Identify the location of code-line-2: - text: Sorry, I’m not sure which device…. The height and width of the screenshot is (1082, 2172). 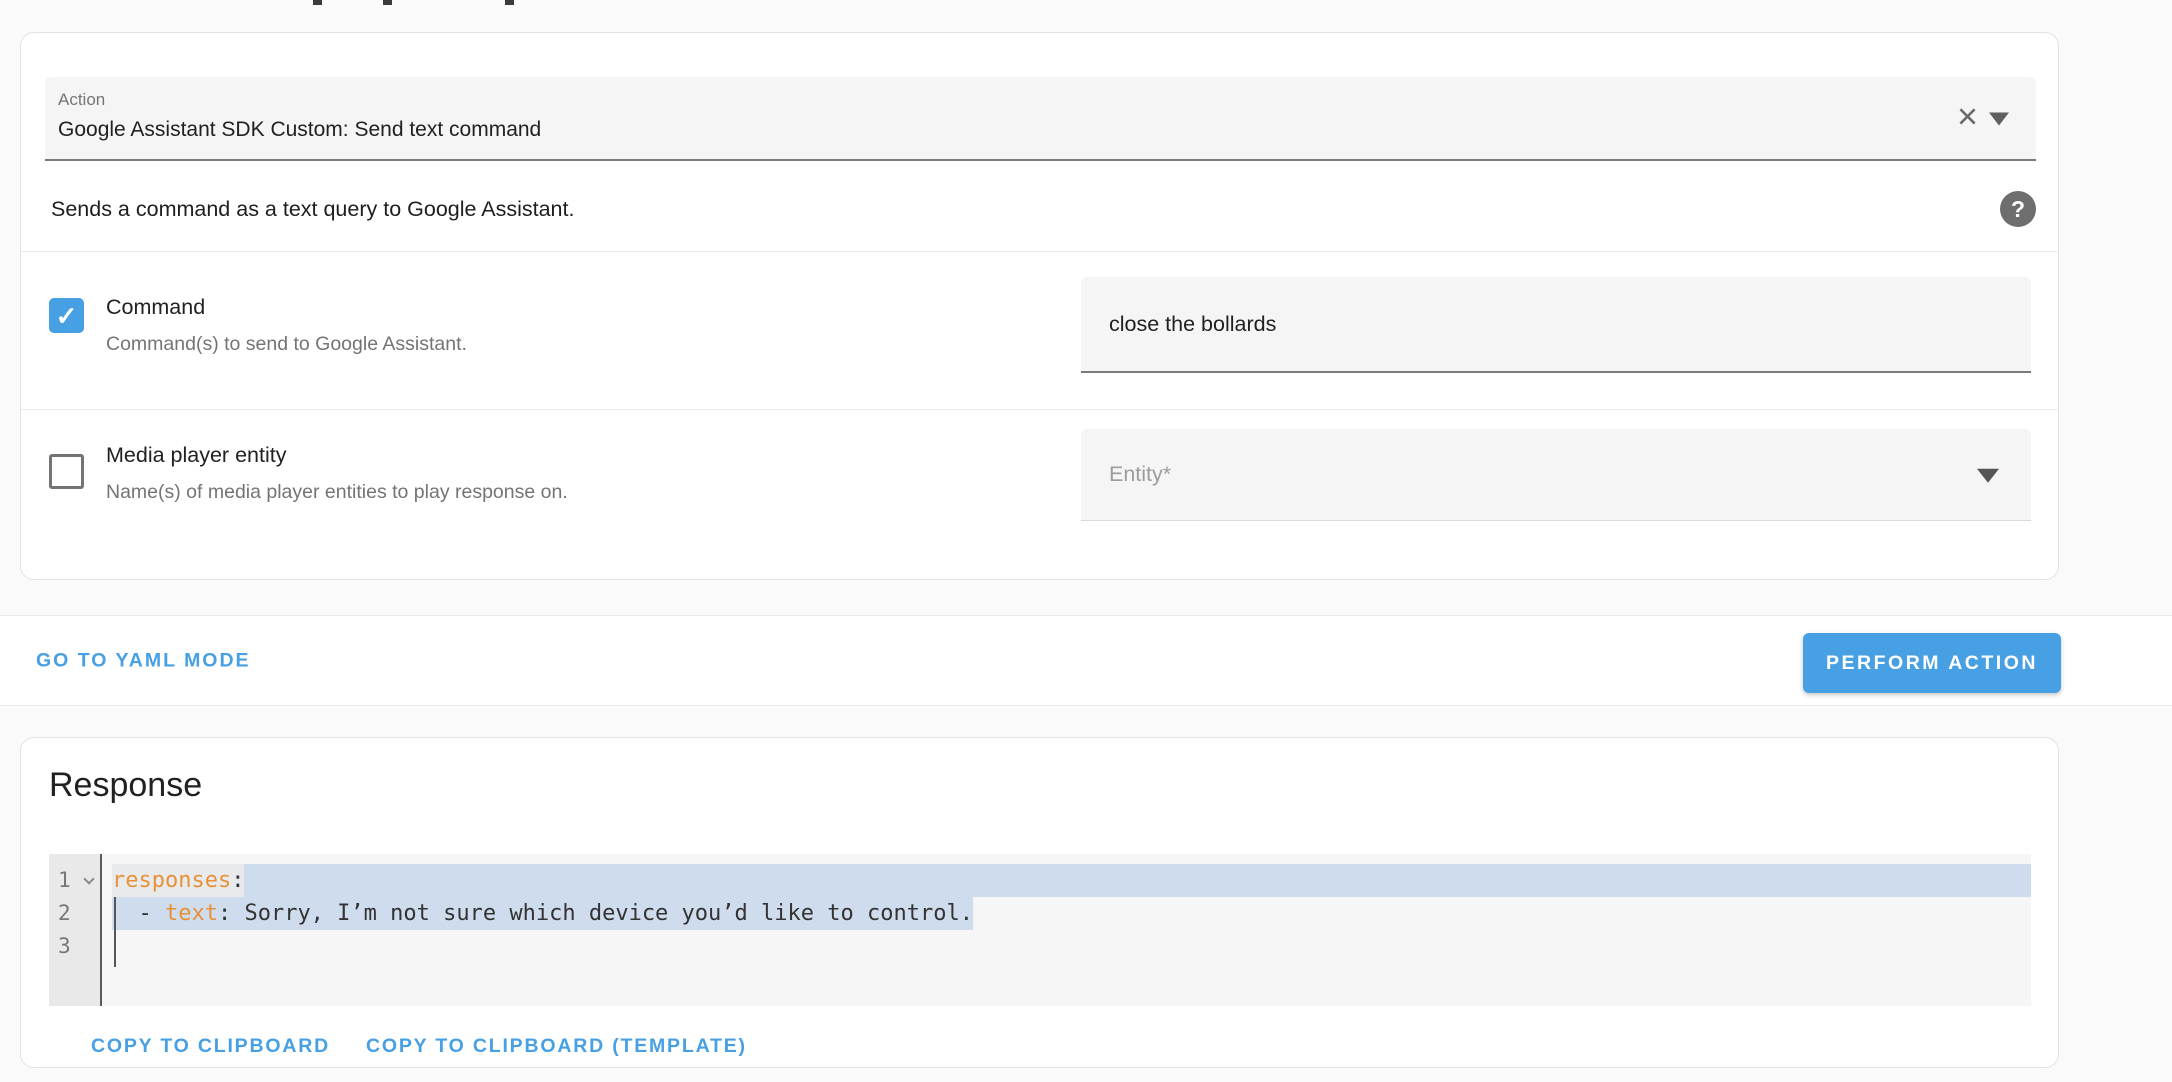
(1066, 913).